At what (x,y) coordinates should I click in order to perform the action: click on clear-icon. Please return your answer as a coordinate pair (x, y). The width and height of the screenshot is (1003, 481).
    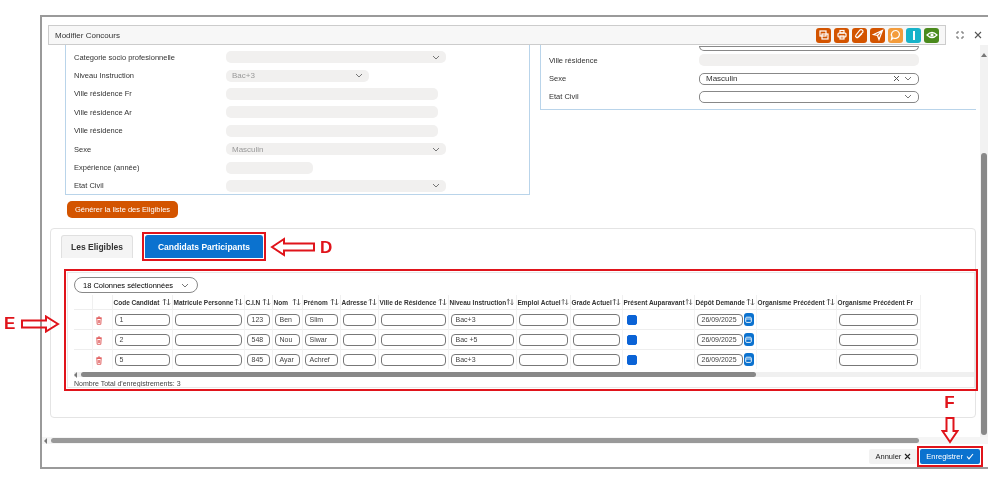
    Looking at the image, I should click on (896, 79).